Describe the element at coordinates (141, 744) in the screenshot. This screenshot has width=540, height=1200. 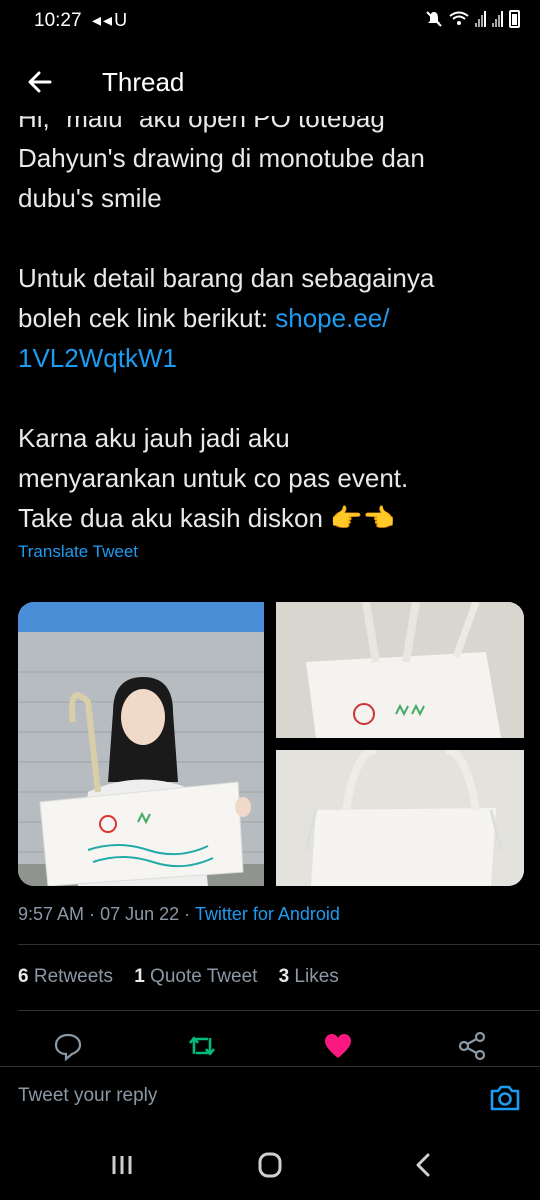
I see `tote-photo-main` at that location.